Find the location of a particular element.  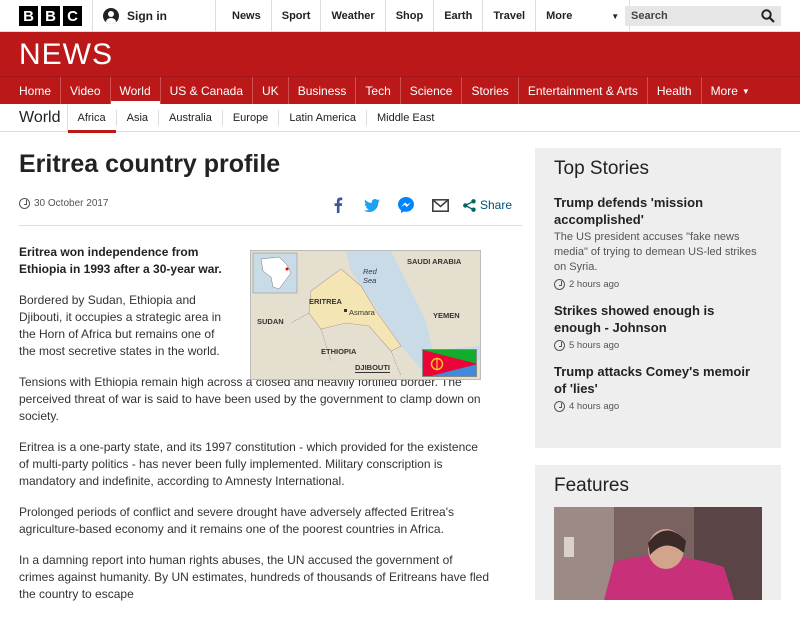

messenger-icon is located at coordinates (406, 205).